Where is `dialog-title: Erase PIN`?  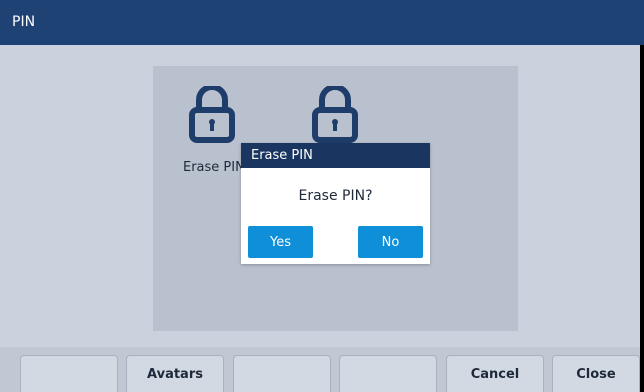
dialog-title: Erase PIN is located at coordinates (282, 155).